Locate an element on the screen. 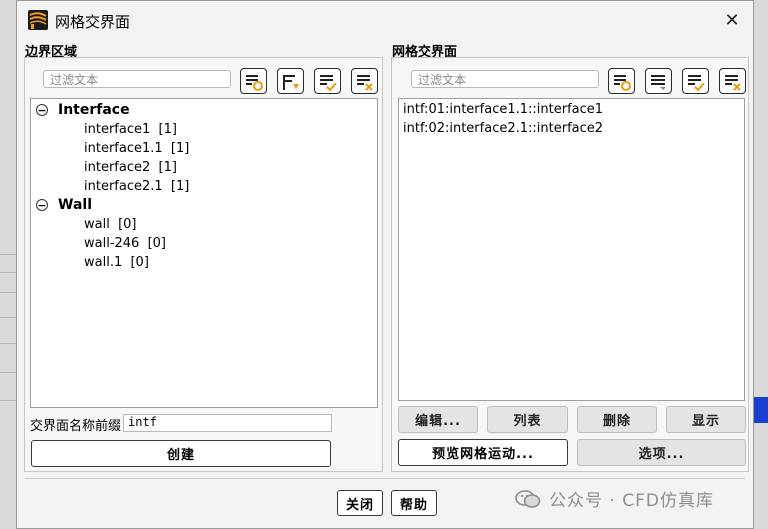 The image size is (768, 529). fluent-app-icon is located at coordinates (38, 20).